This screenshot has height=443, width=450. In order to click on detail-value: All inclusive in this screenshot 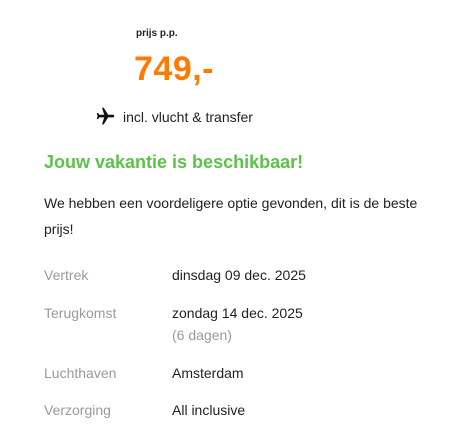, I will do `click(209, 410)`.